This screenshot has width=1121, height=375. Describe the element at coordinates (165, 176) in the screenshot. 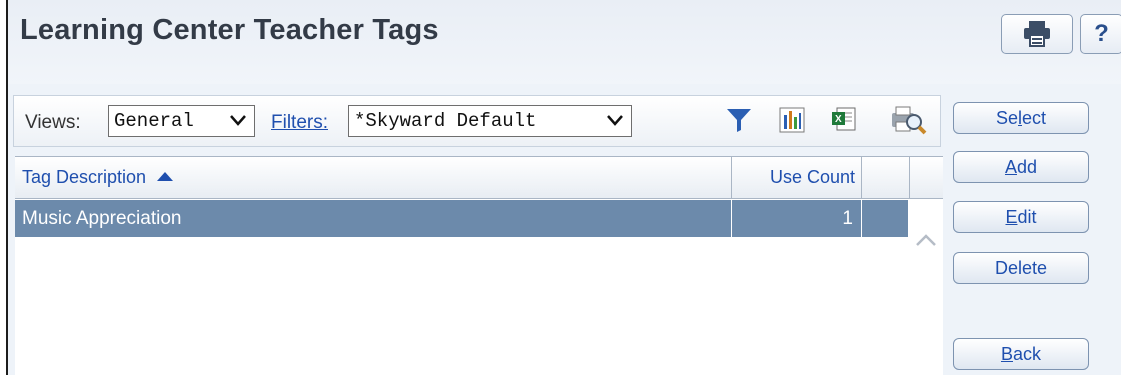

I see `sort-ascending-icon` at that location.